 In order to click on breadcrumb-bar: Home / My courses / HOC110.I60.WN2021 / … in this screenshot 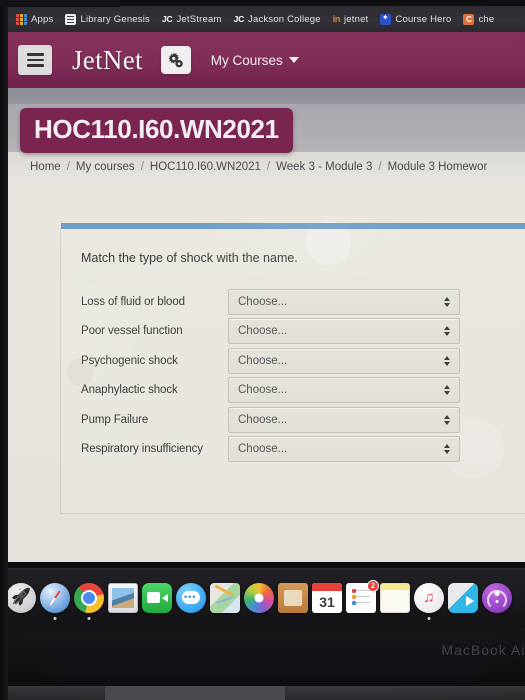, I will do `click(266, 167)`.